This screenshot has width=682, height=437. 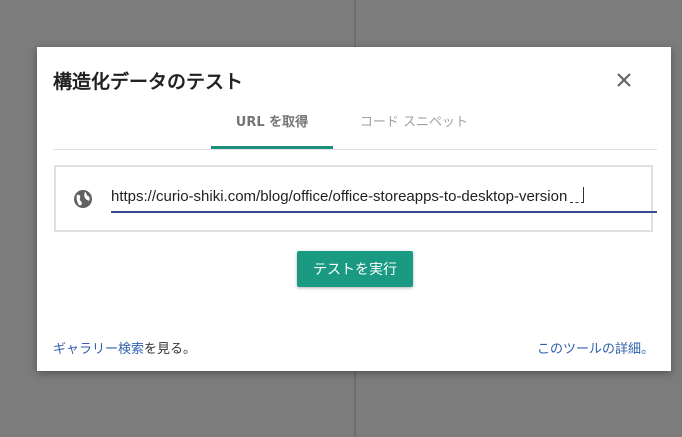 What do you see at coordinates (414, 127) in the screenshot?
I see `tab-code-snippet: コード スニペット` at bounding box center [414, 127].